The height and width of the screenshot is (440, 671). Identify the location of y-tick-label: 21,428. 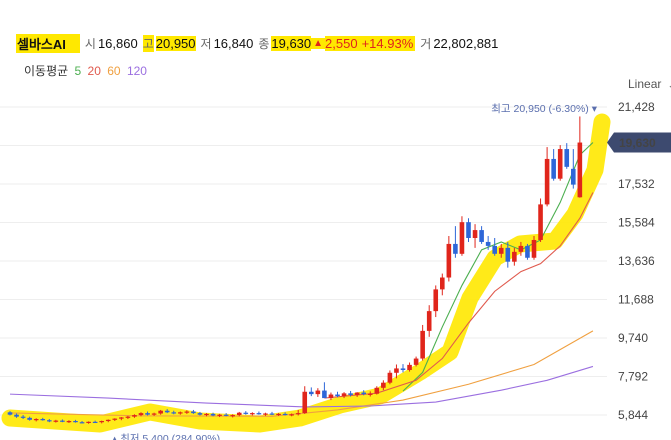
(636, 107).